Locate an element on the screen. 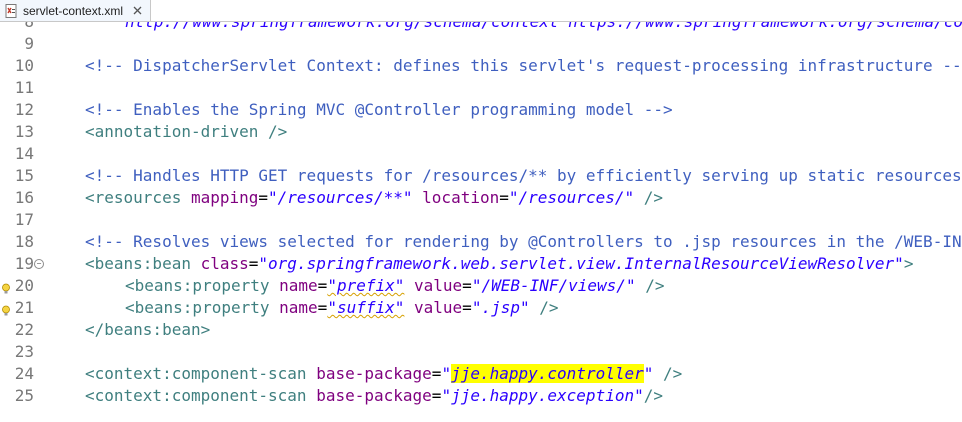 Image resolution: width=962 pixels, height=422 pixels. line-number: 19 is located at coordinates (24, 263).